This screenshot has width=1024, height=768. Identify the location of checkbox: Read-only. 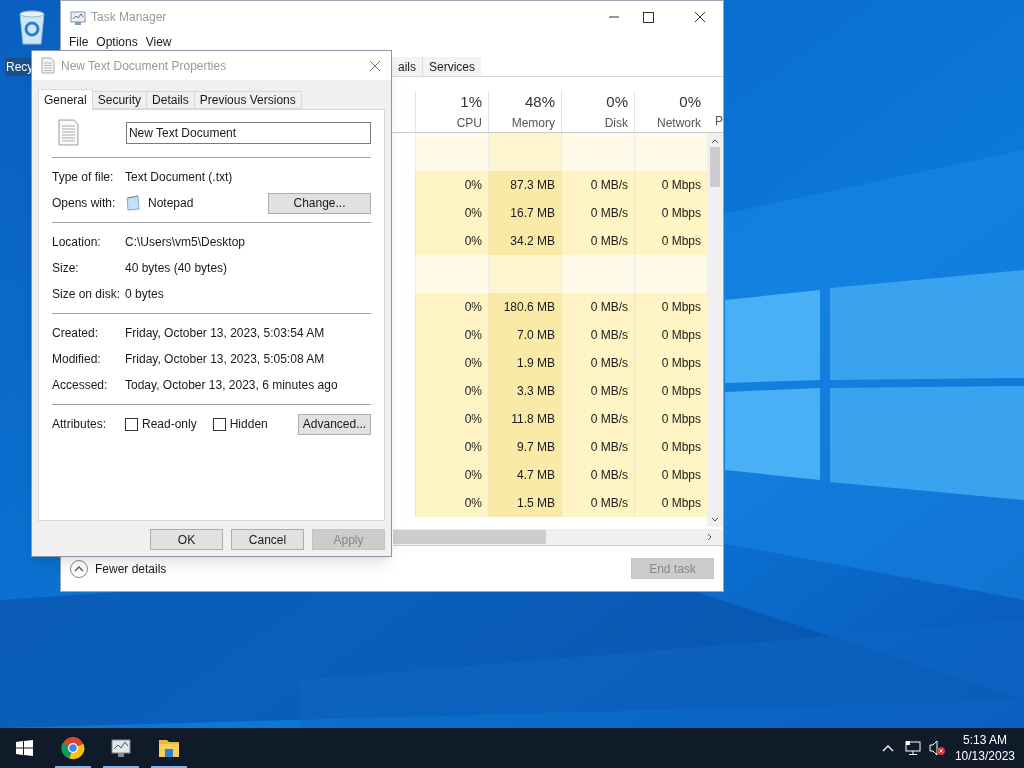
(161, 424).